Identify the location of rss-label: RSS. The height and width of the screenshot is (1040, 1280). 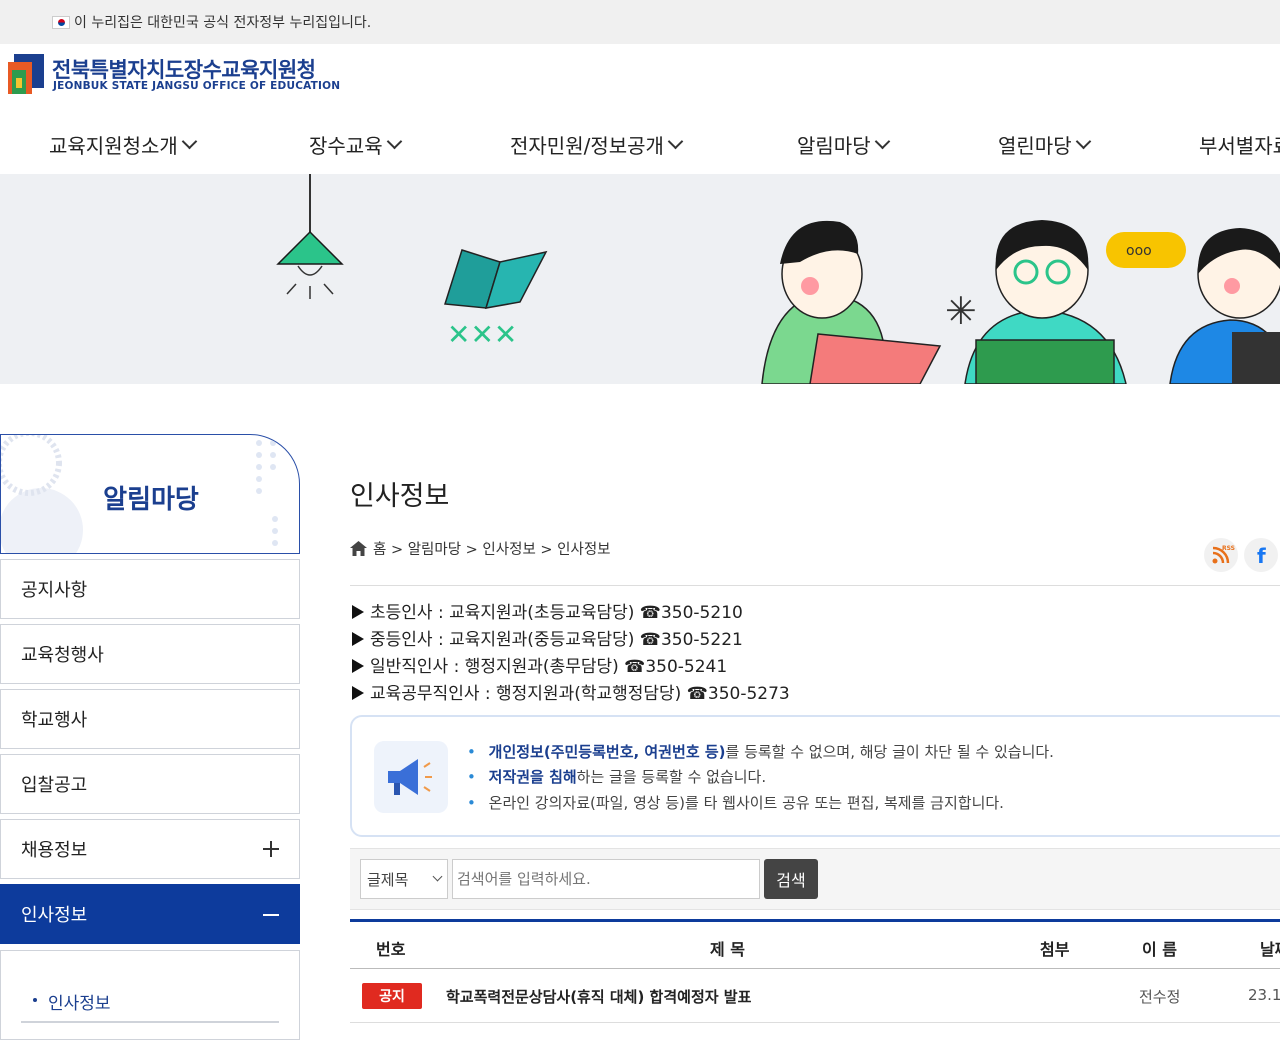
(1228, 548).